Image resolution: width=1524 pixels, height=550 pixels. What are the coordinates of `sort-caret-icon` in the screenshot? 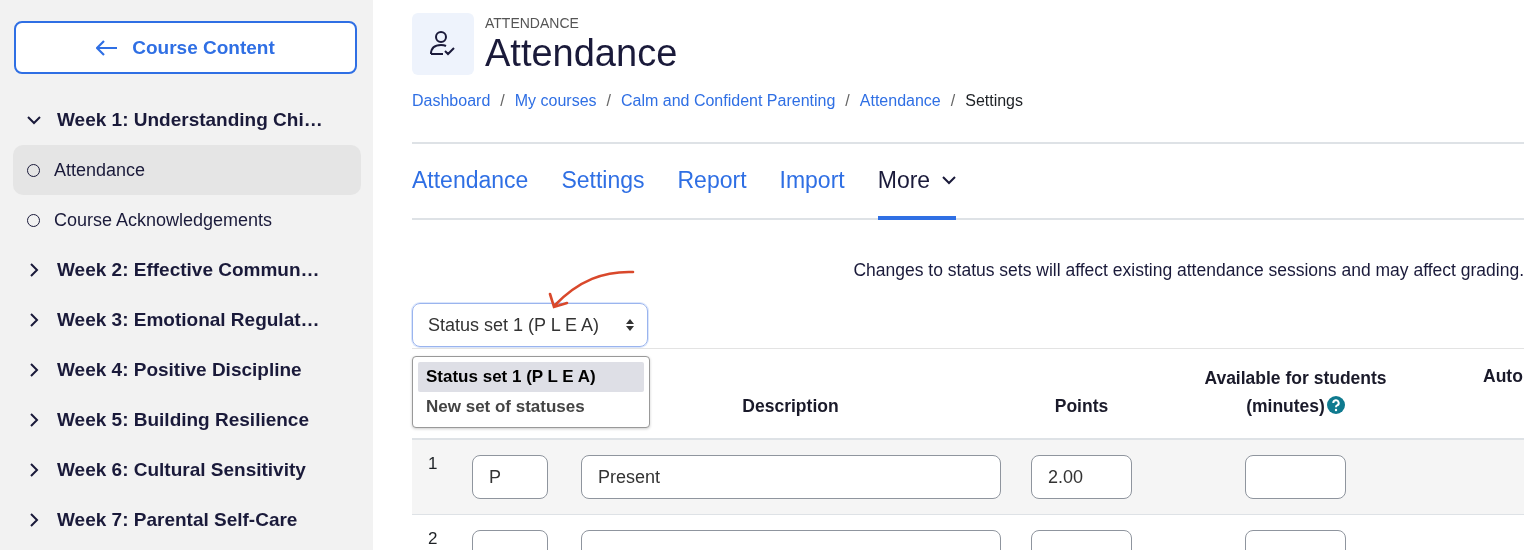 It's located at (630, 325).